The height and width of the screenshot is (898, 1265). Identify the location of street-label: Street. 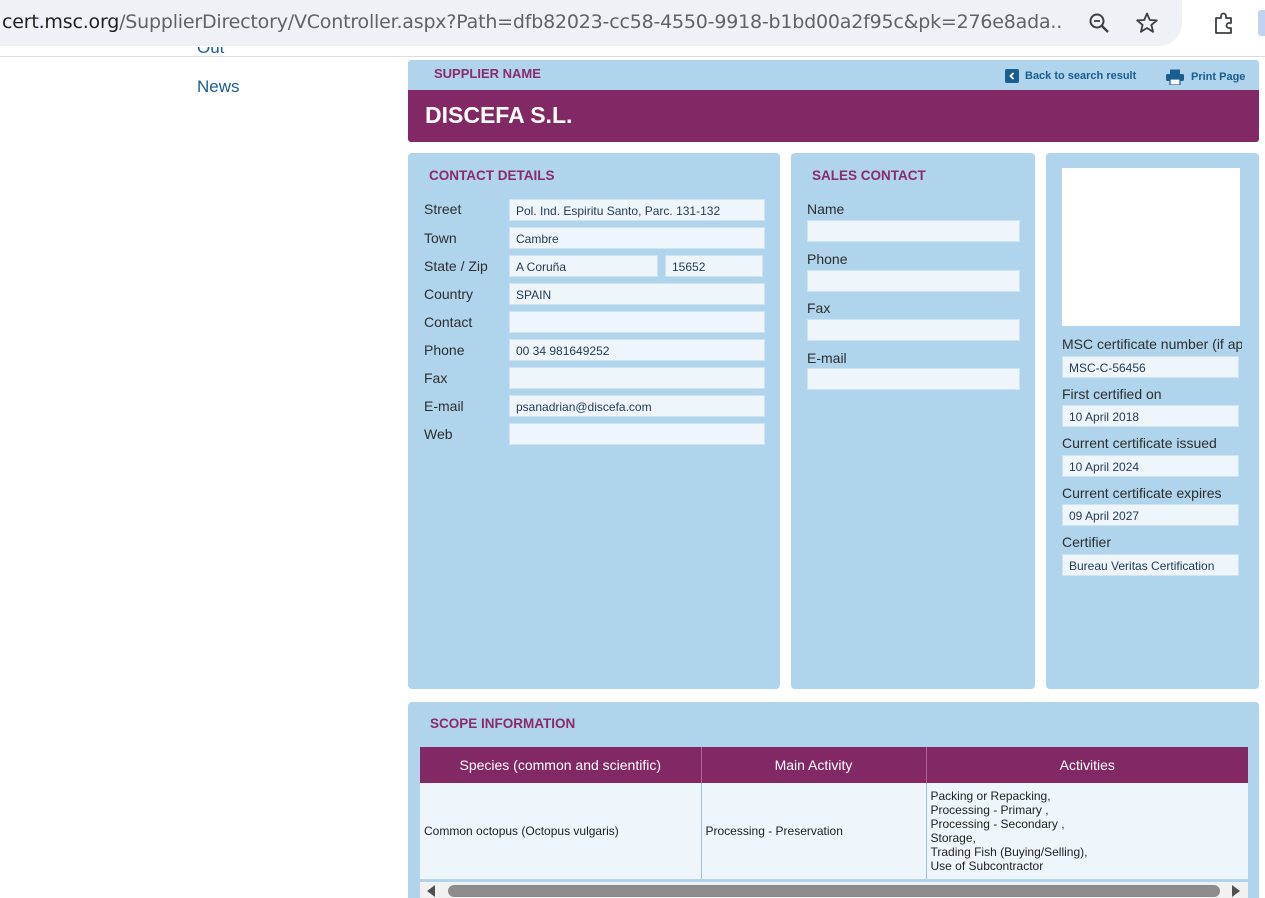
(443, 209).